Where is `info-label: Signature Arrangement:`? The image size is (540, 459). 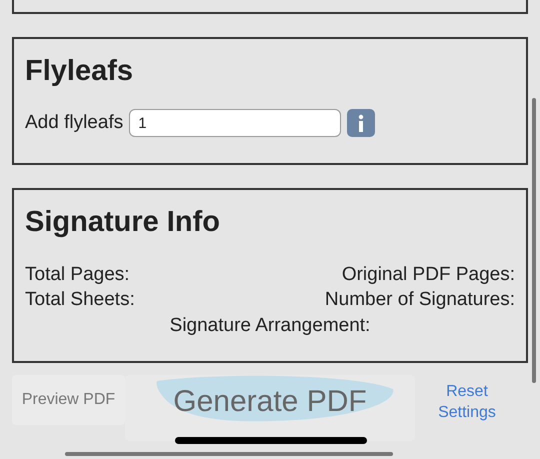 info-label: Signature Arrangement: is located at coordinates (270, 326).